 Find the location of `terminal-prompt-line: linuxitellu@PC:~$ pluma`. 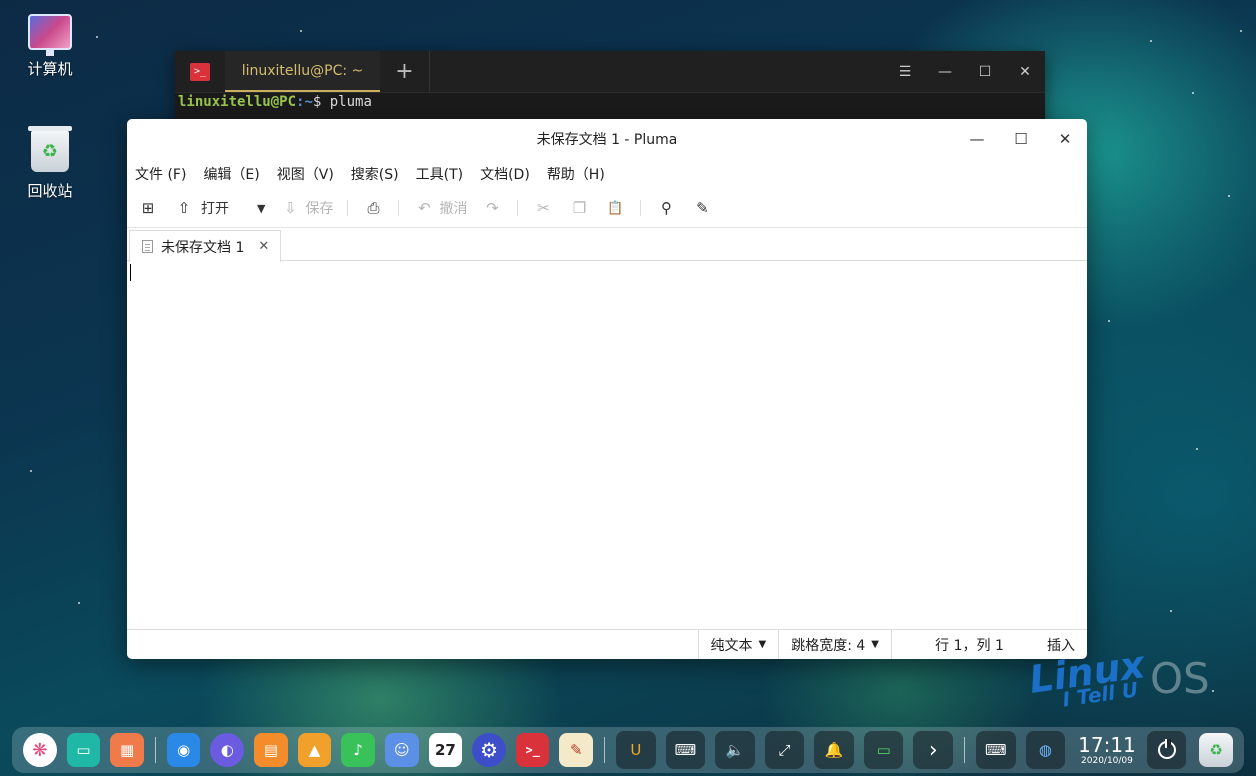

terminal-prompt-line: linuxitellu@PC:~$ pluma is located at coordinates (610, 102).